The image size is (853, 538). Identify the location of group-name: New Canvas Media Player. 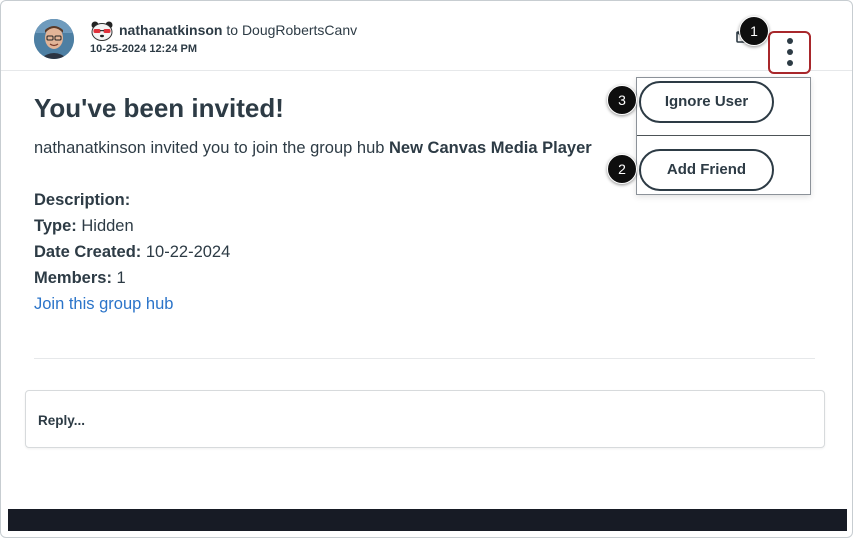
(490, 148).